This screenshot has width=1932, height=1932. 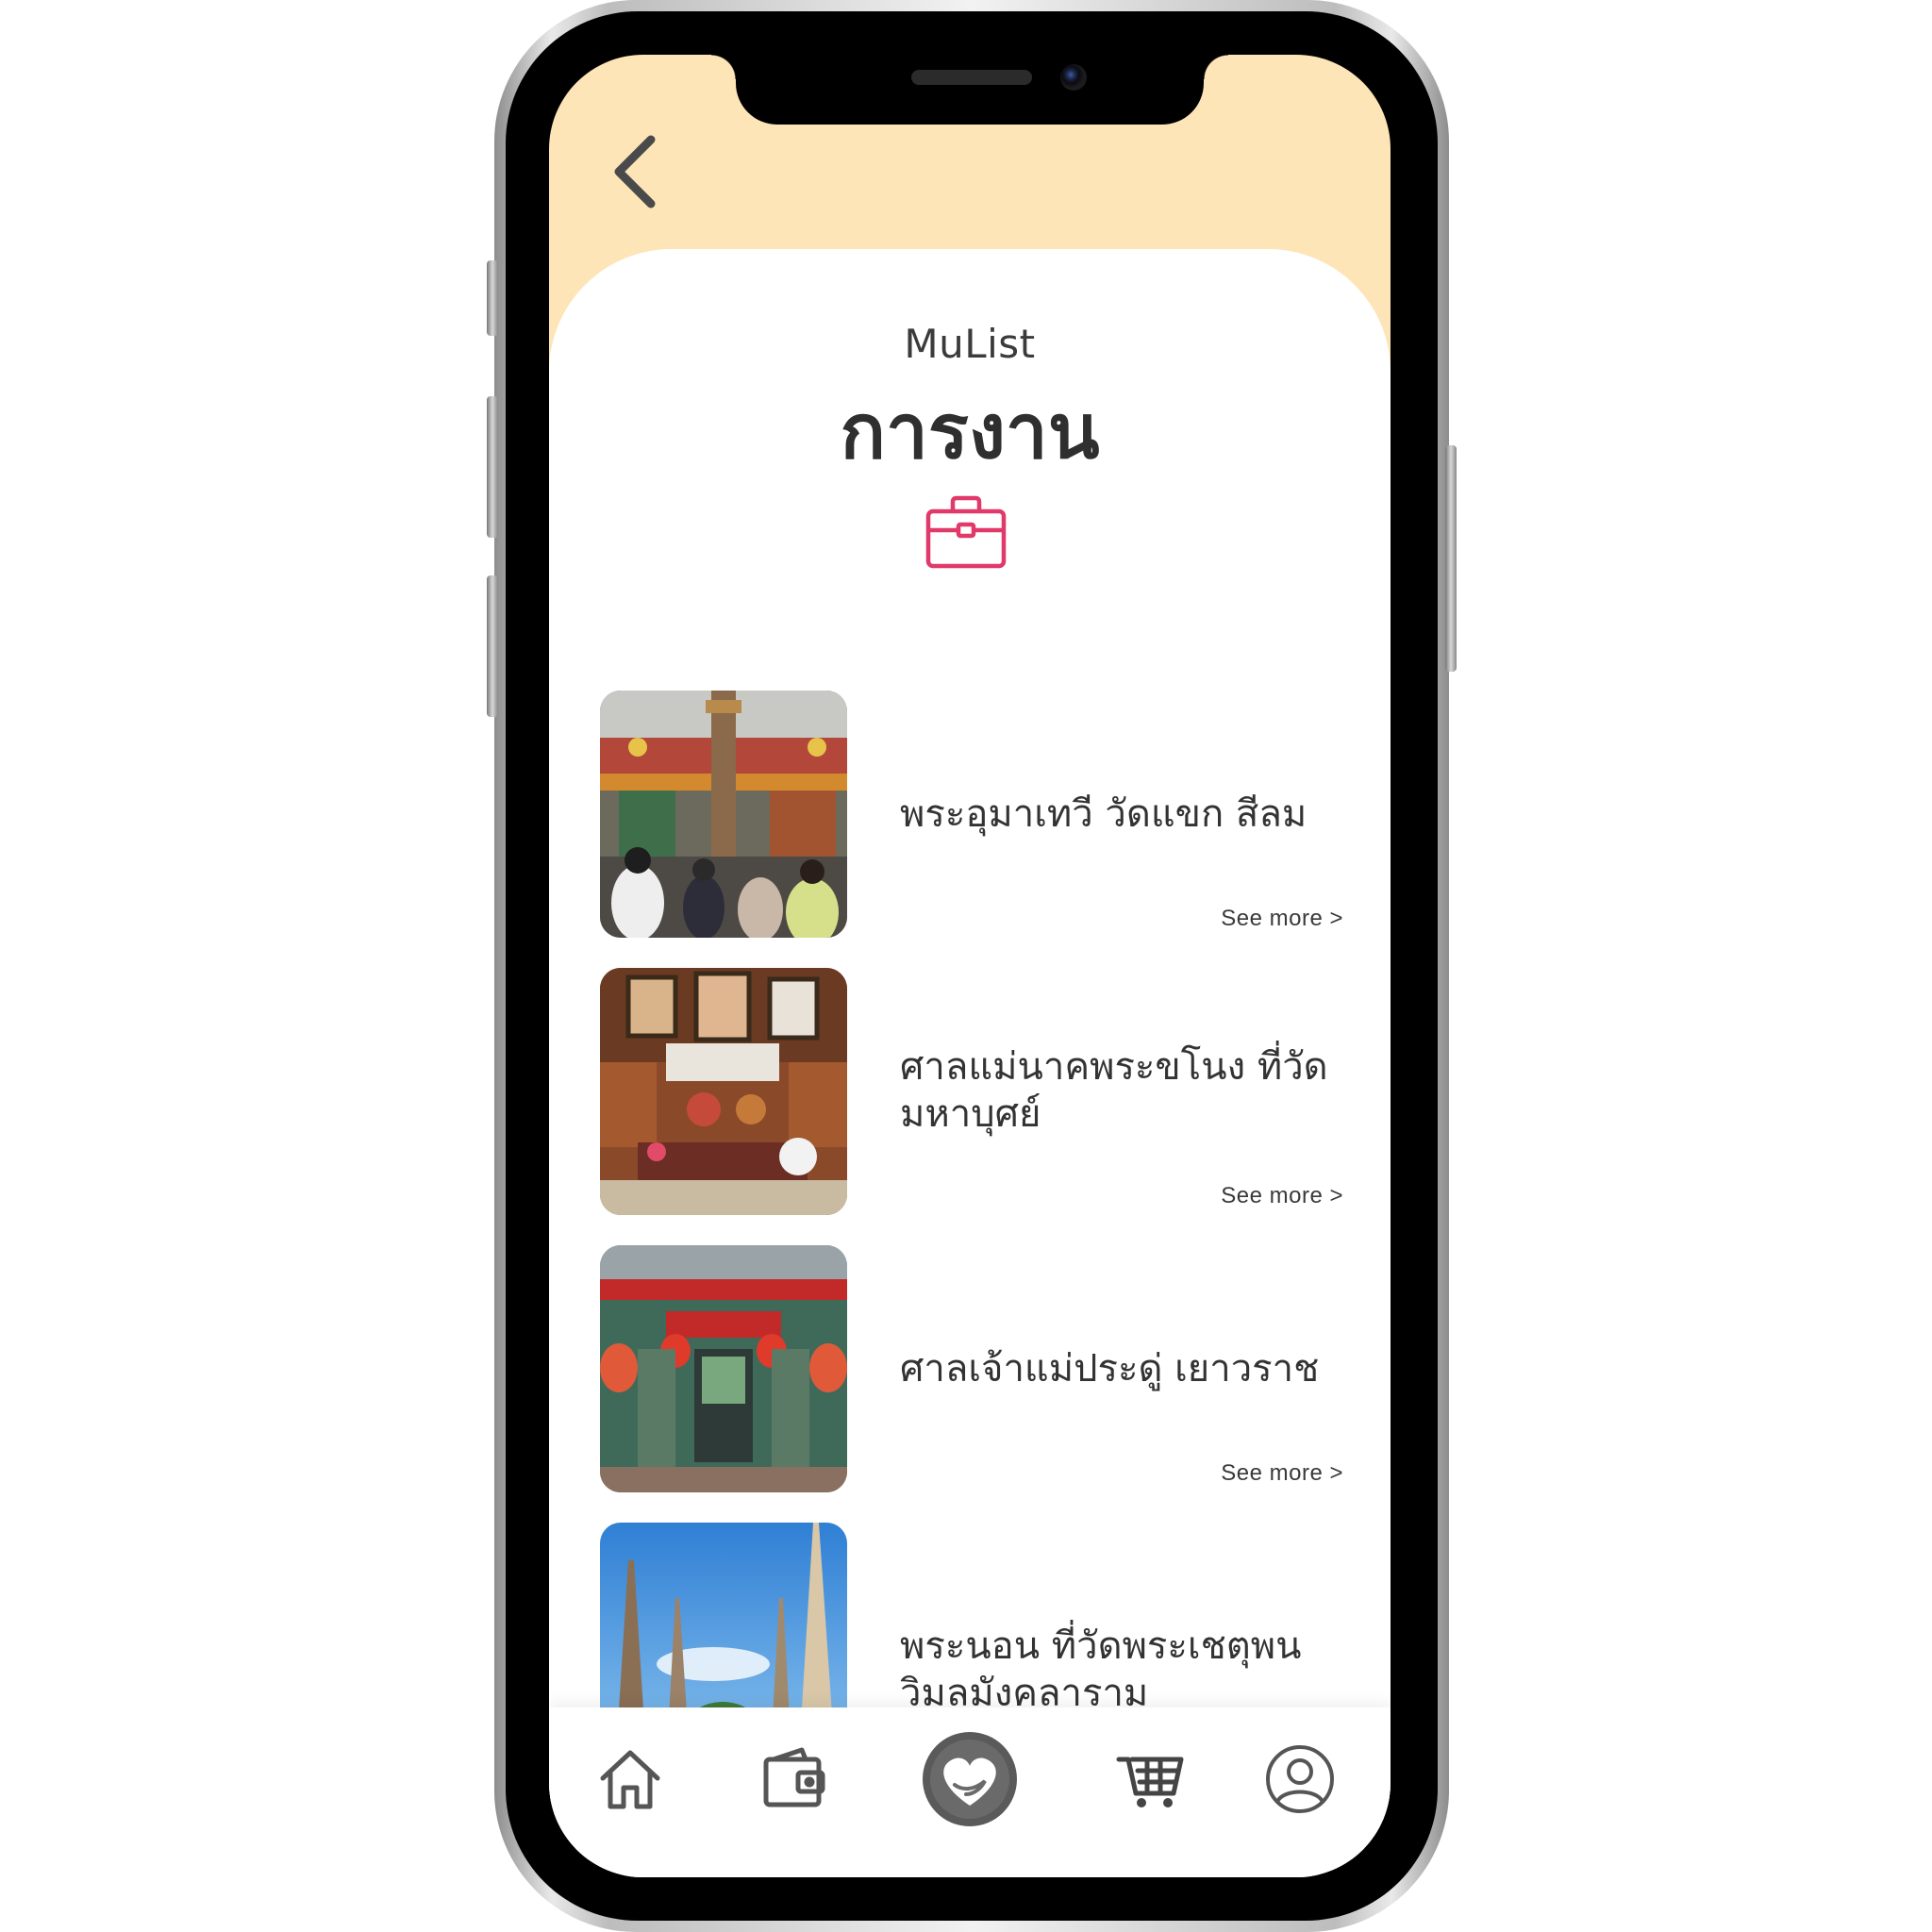 I want to click on list-item: พระอุมาเทวี วัดแขก สีลม See more >, so click(x=991, y=815).